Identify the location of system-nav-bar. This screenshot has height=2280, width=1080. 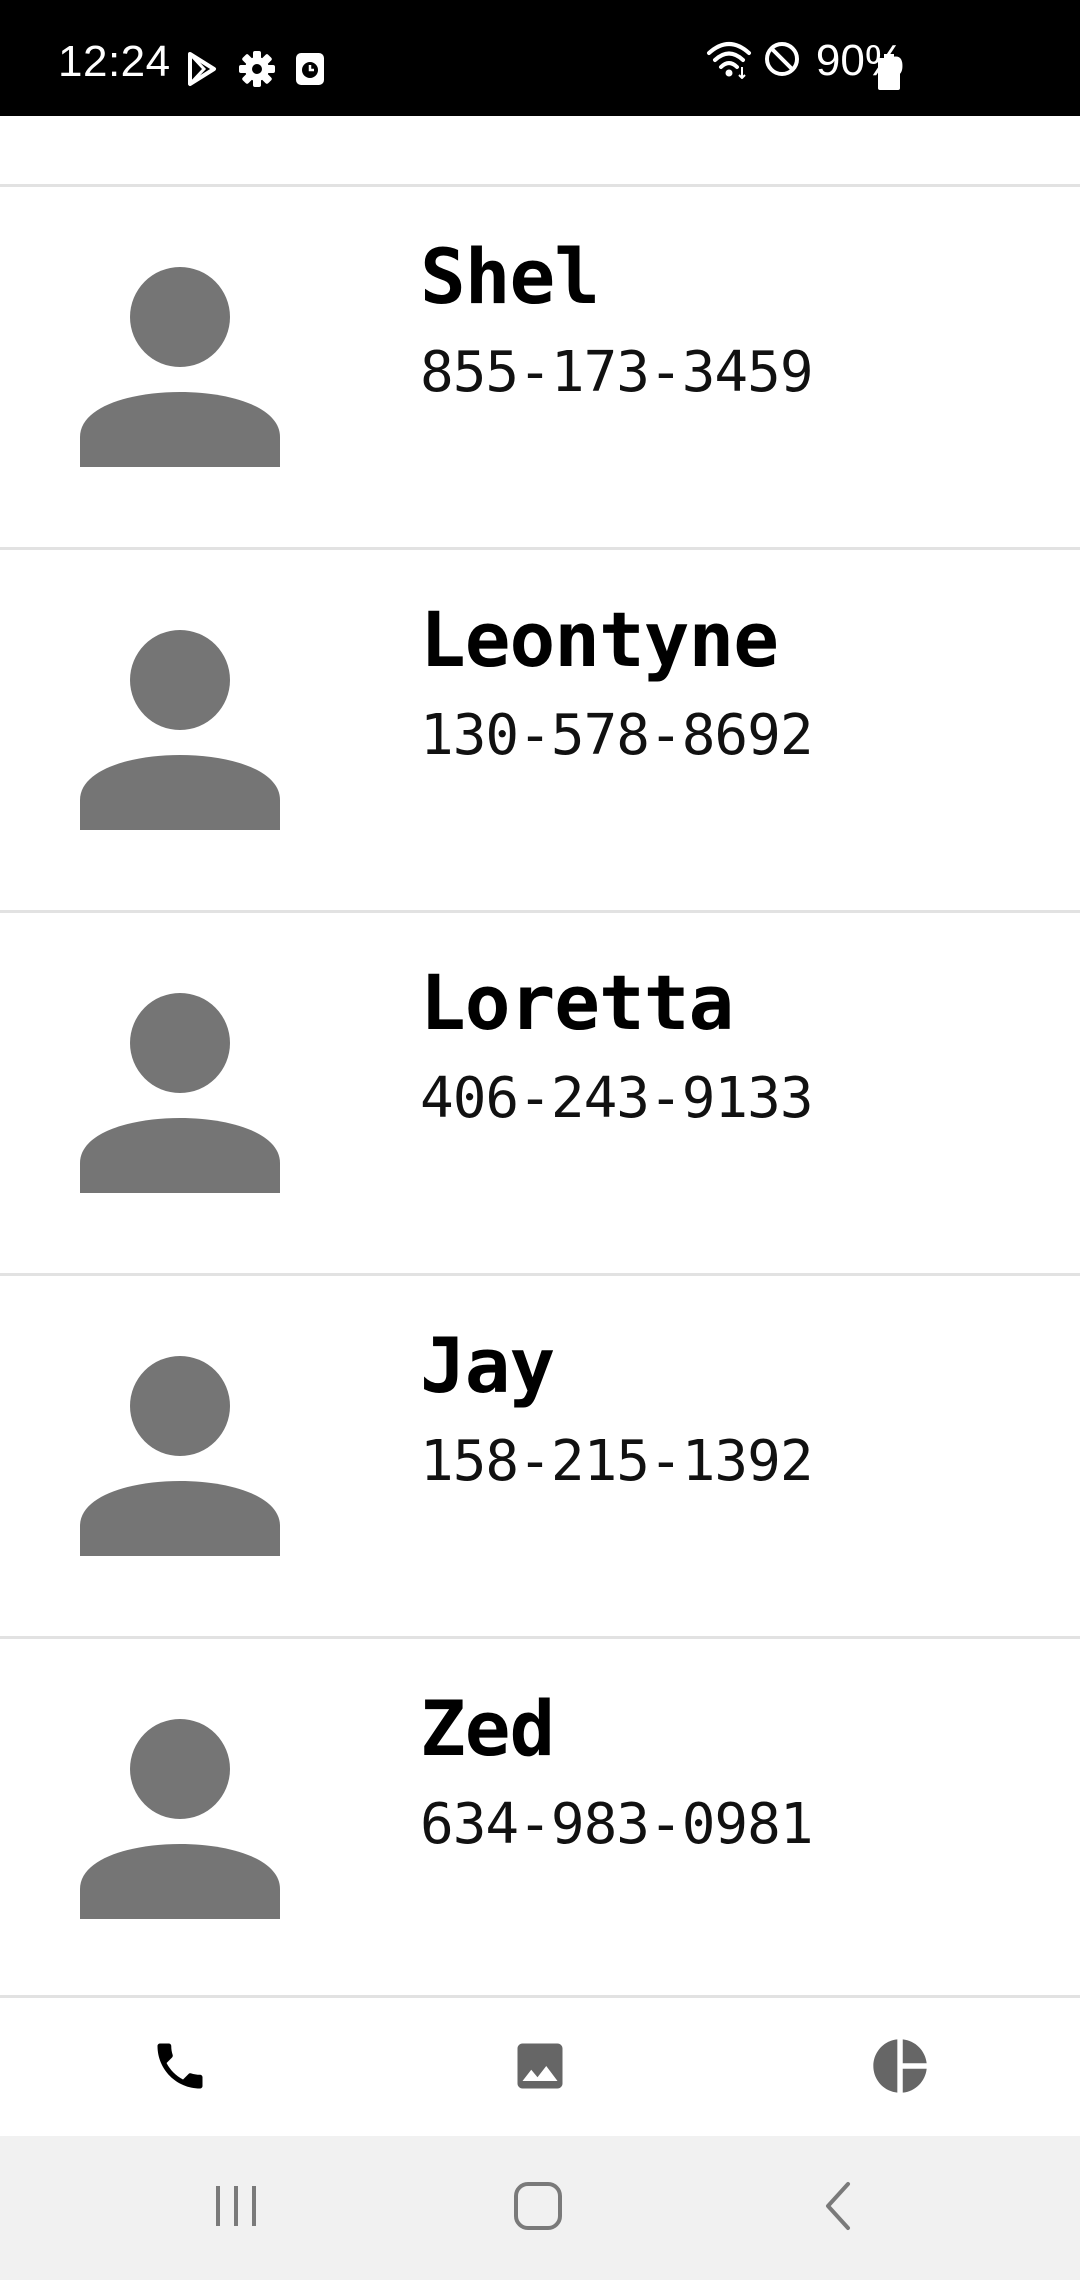
(540, 2208).